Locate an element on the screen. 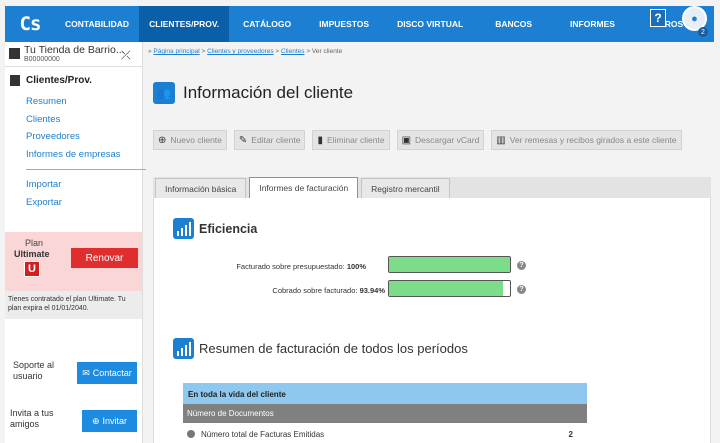 The image size is (720, 443). info-circle-icon is located at coordinates (191, 434).